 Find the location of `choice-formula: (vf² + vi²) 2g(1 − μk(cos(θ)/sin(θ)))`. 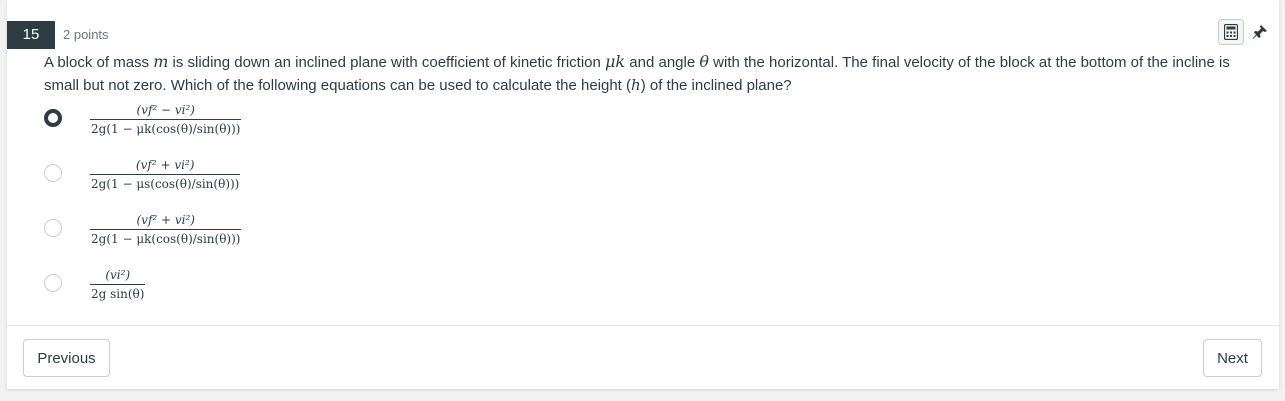

choice-formula: (vf² + vi²) 2g(1 − μk(cos(θ)/sin(θ))) is located at coordinates (166, 229).